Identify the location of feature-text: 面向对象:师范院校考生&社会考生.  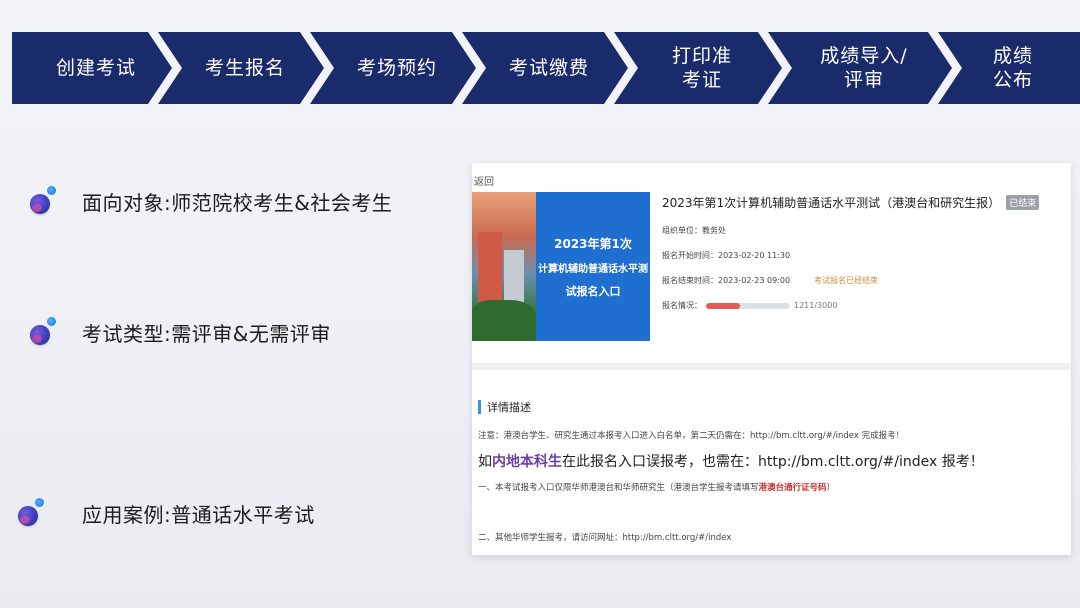
(237, 201).